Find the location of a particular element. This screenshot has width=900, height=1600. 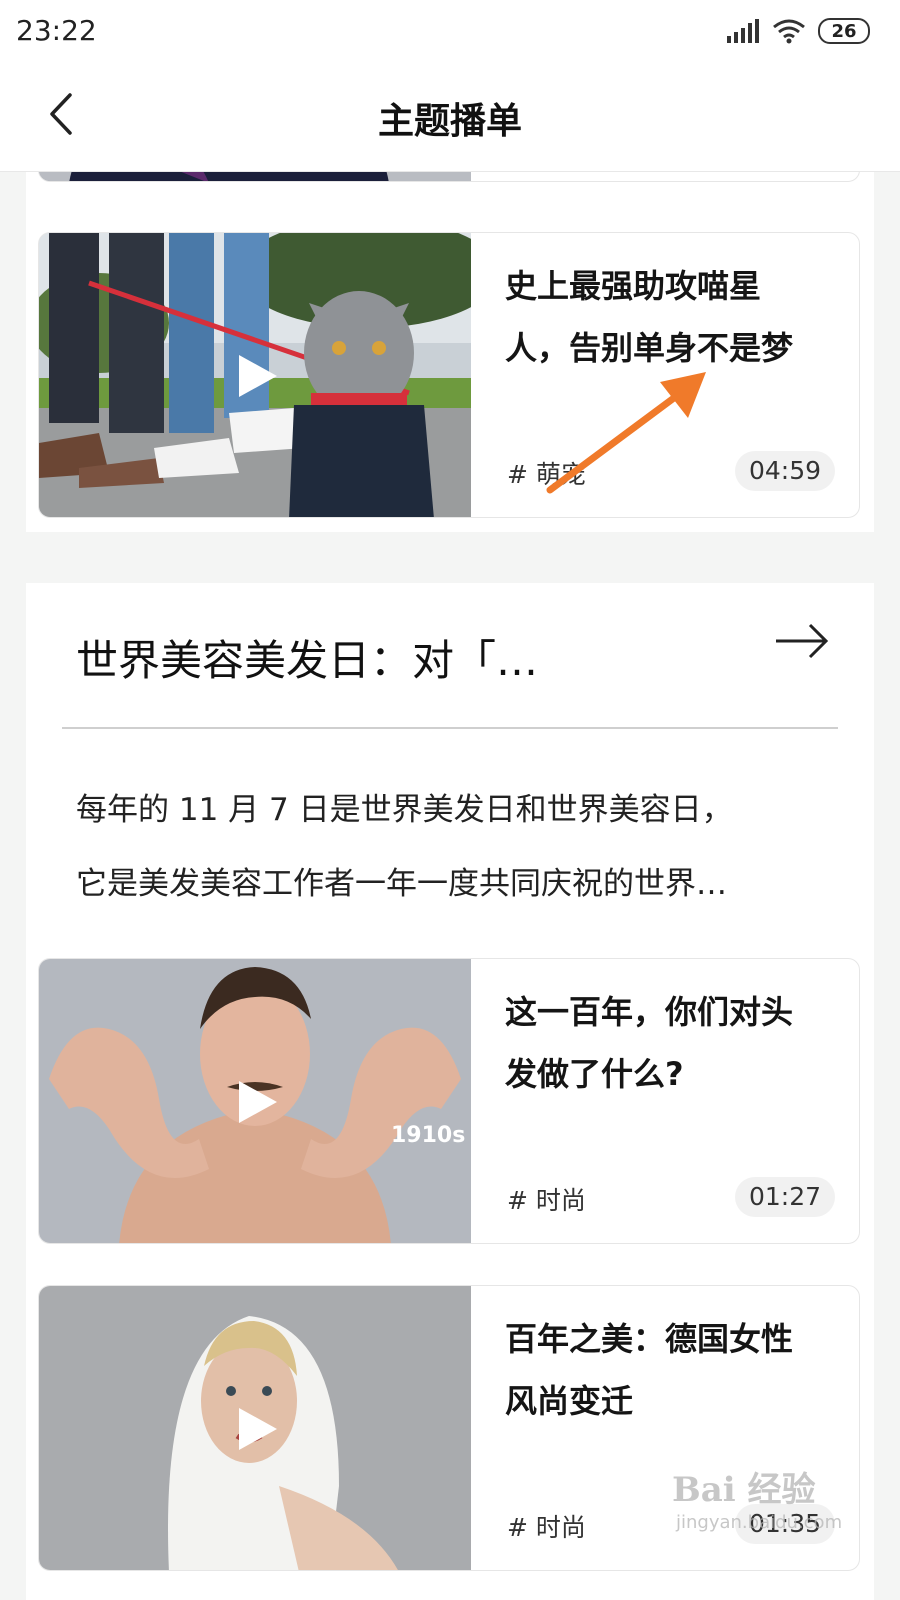

arrow-right-icon is located at coordinates (802, 641).